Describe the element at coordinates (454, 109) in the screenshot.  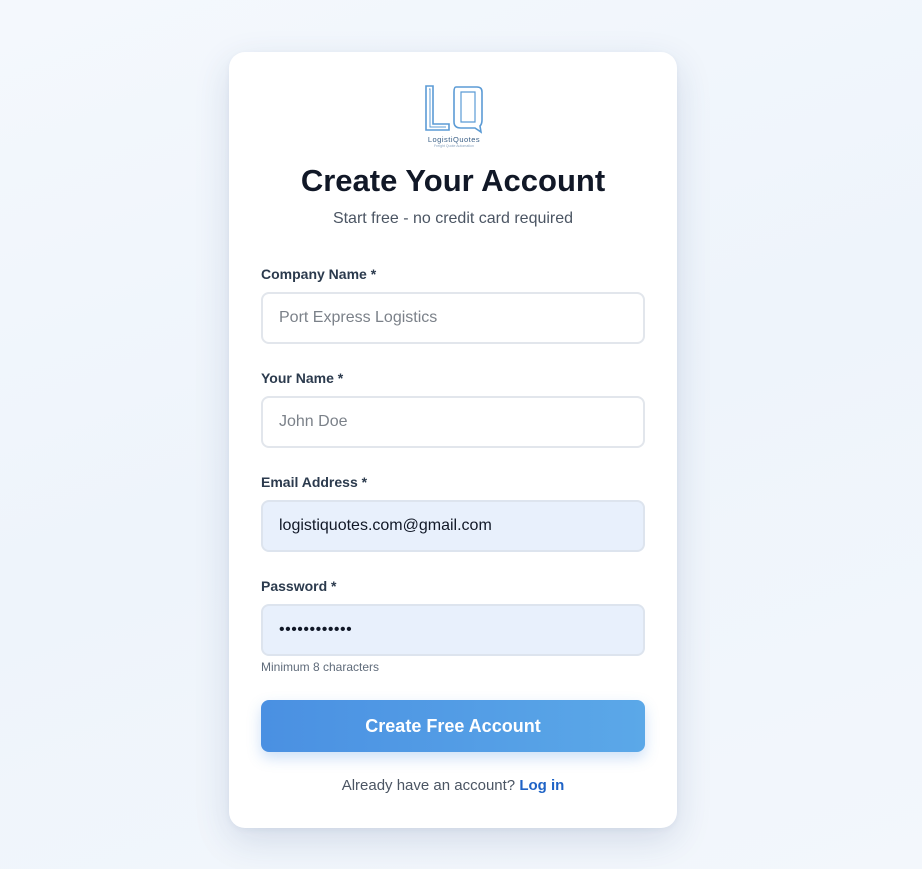
I see `lq-monogram-icon` at that location.